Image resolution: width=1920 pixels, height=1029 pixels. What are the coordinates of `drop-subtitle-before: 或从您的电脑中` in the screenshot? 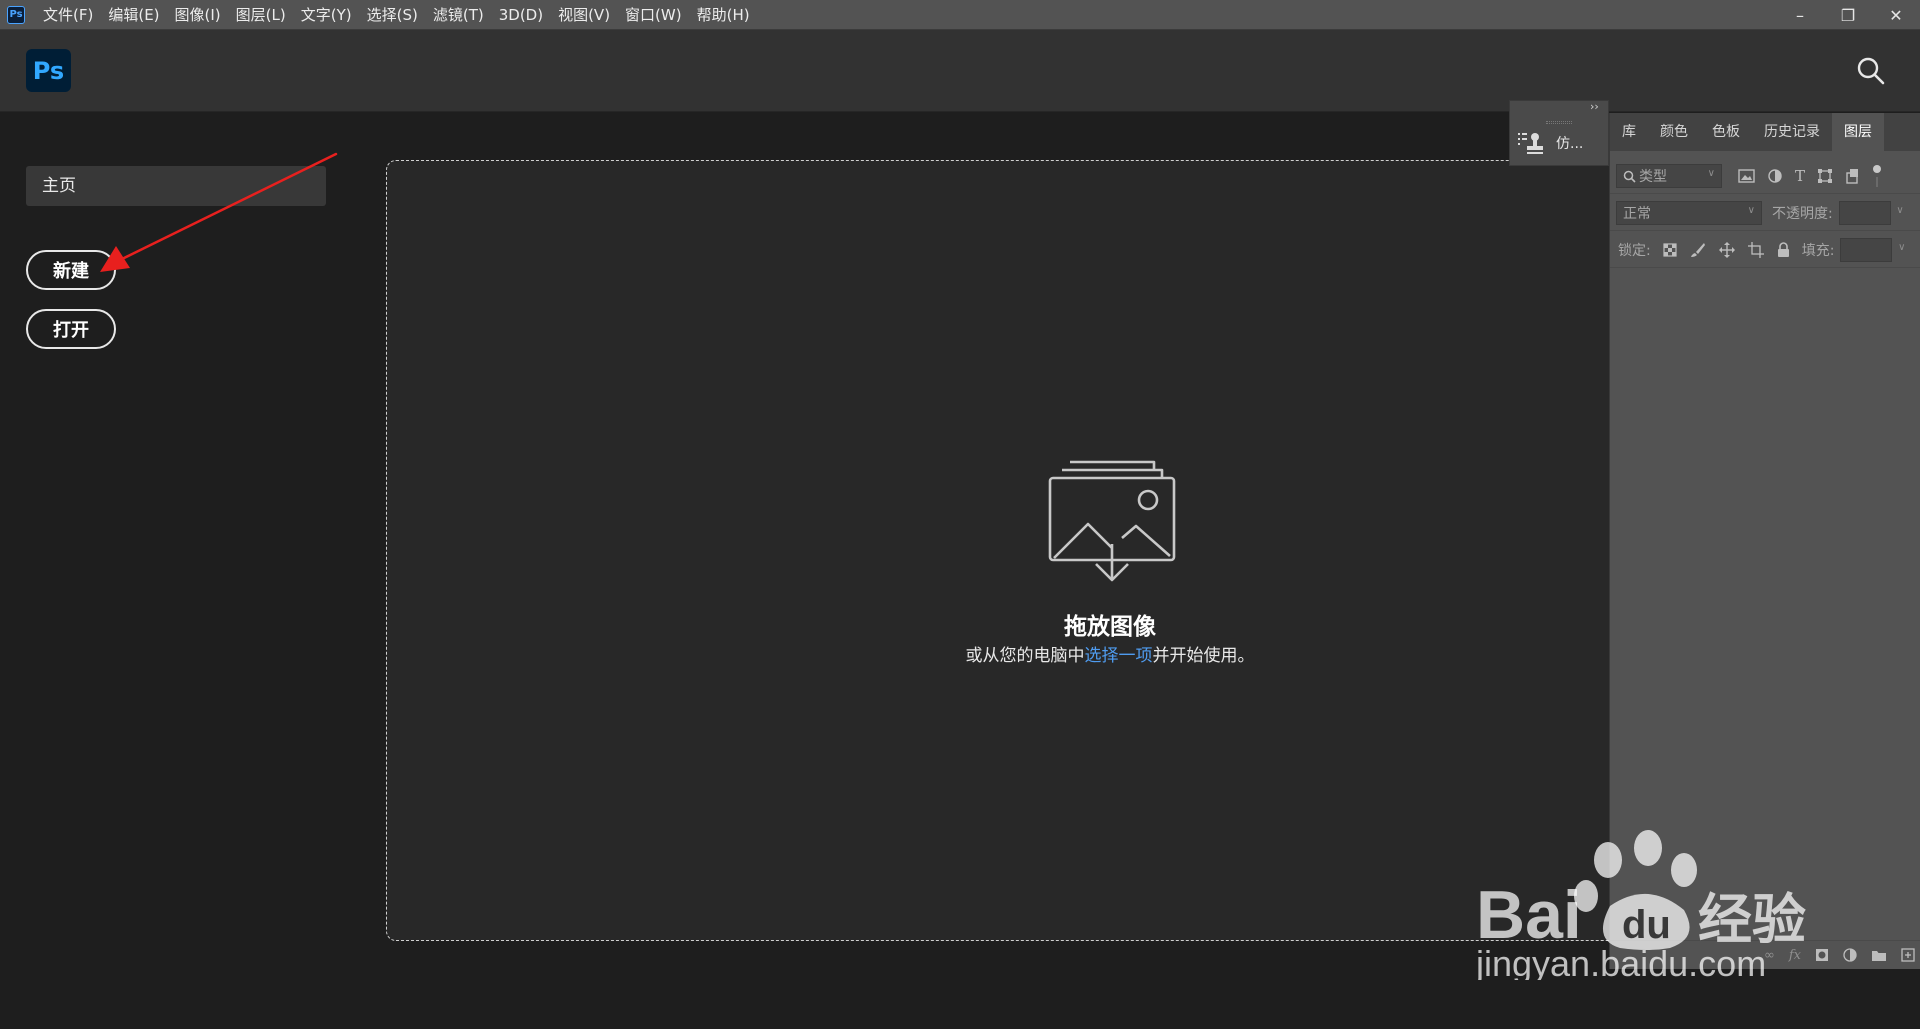 It's located at (1025, 656).